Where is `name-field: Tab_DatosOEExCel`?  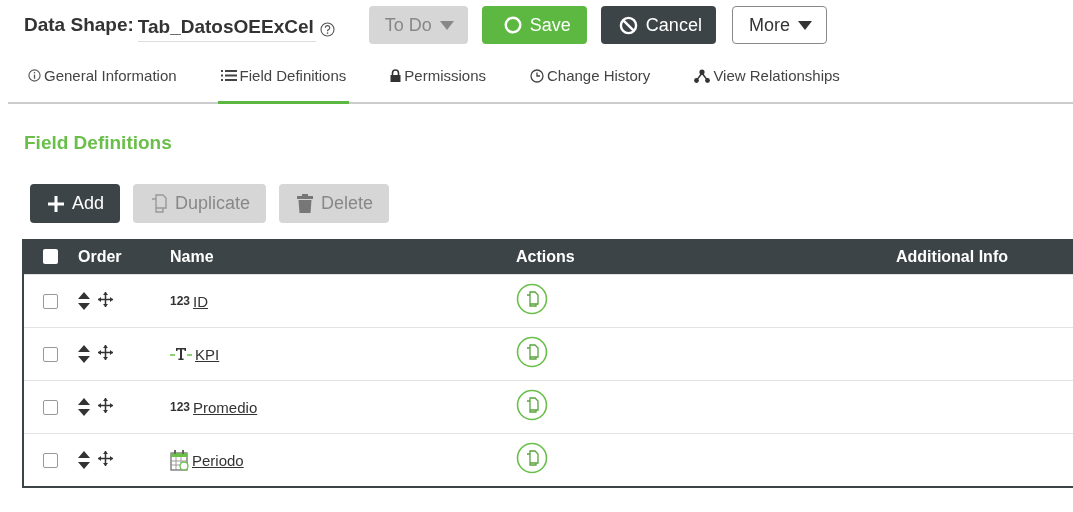 name-field: Tab_DatosOEExCel is located at coordinates (226, 28).